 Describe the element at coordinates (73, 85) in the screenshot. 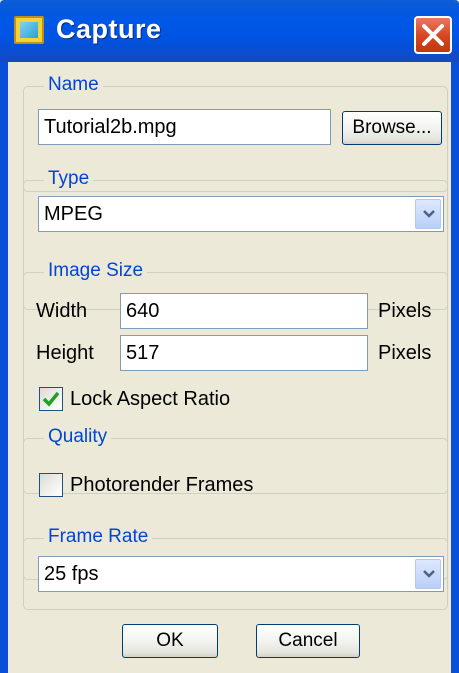

I see `name-group-label: Name` at that location.